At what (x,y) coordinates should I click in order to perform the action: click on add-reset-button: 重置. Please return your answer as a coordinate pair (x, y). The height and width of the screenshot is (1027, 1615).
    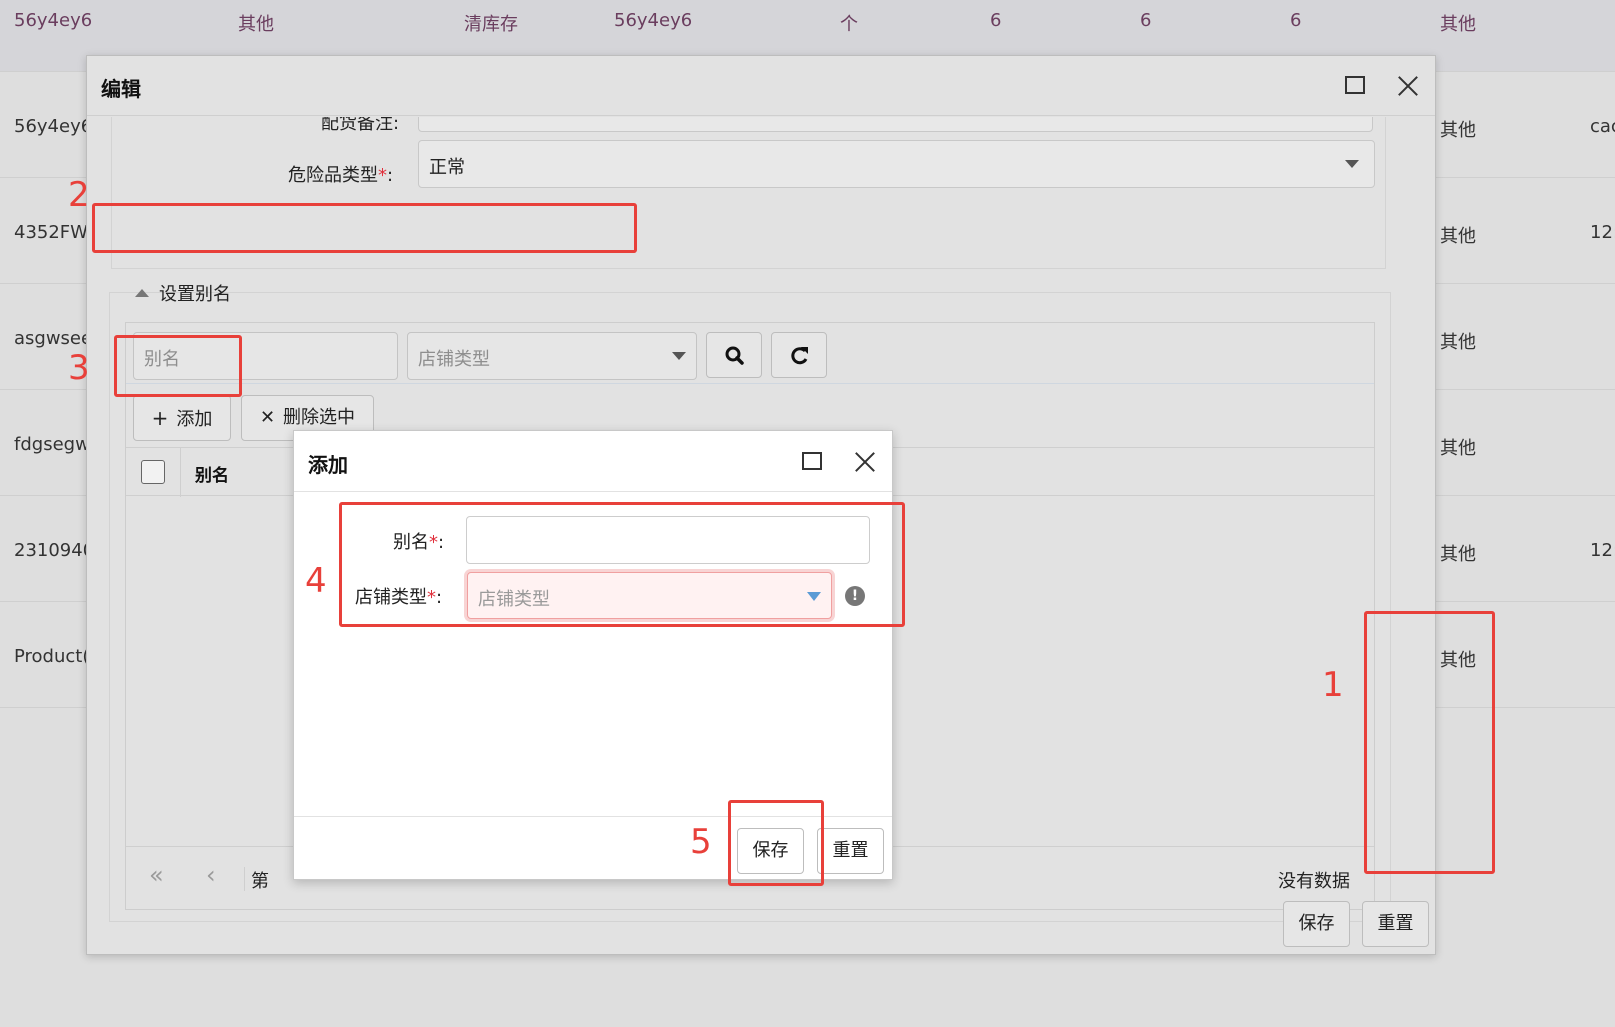
    Looking at the image, I should click on (850, 851).